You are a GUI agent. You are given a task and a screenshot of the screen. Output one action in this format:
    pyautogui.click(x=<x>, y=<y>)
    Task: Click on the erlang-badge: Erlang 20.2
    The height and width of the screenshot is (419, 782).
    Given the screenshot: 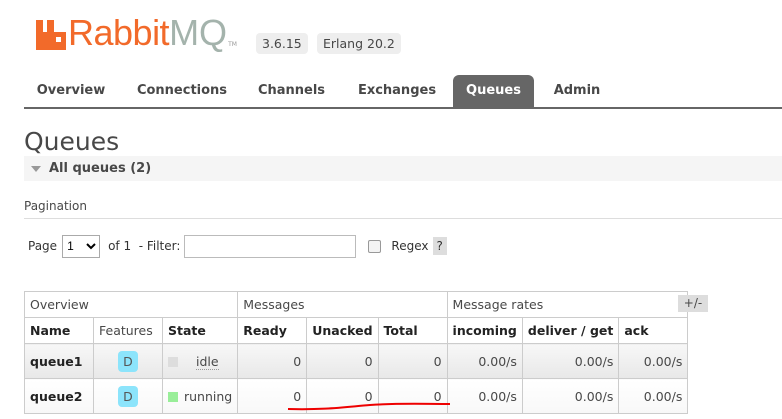 What is the action you would take?
    pyautogui.click(x=359, y=43)
    